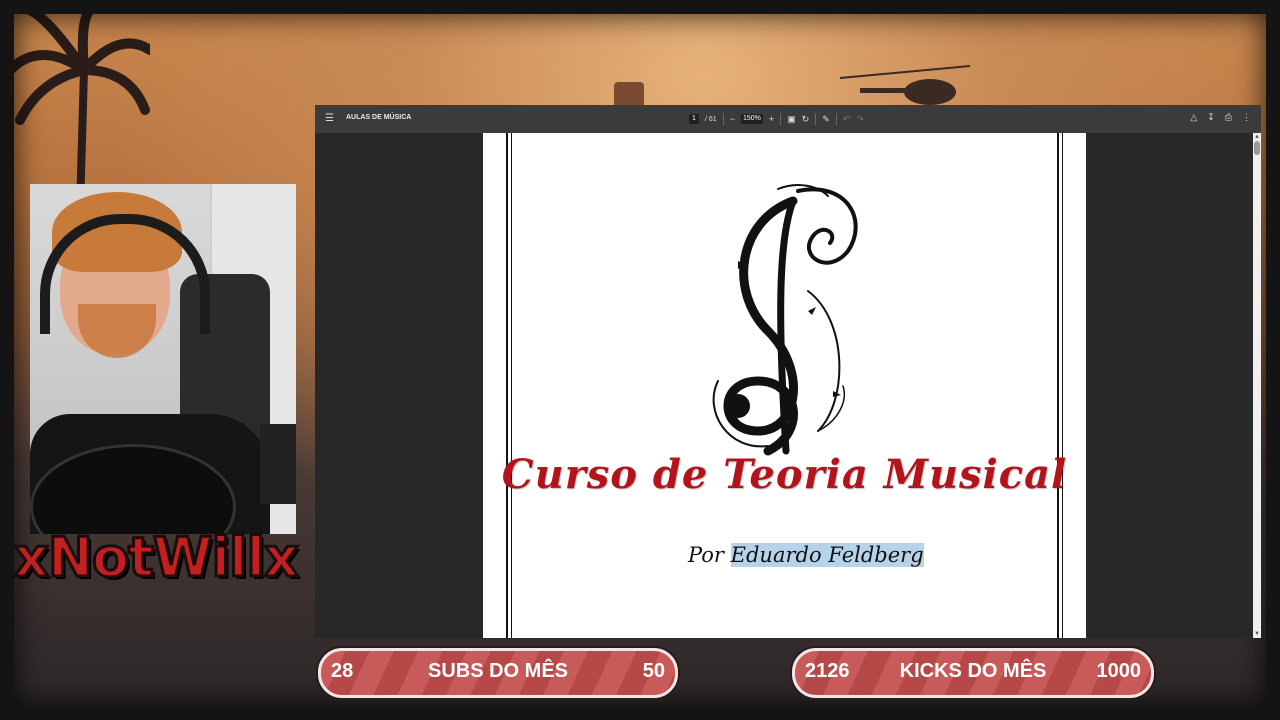 The width and height of the screenshot is (1280, 720). What do you see at coordinates (1211, 117) in the screenshot?
I see `download-icon: ↧` at bounding box center [1211, 117].